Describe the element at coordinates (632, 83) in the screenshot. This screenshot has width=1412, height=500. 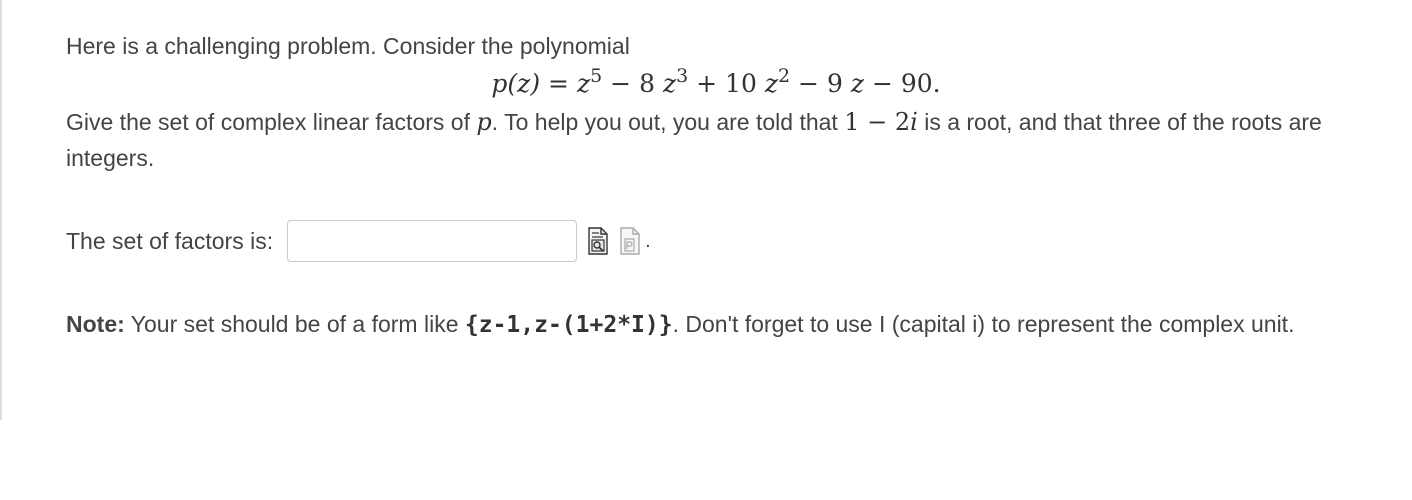
I see `formula-minus8: − 8` at that location.